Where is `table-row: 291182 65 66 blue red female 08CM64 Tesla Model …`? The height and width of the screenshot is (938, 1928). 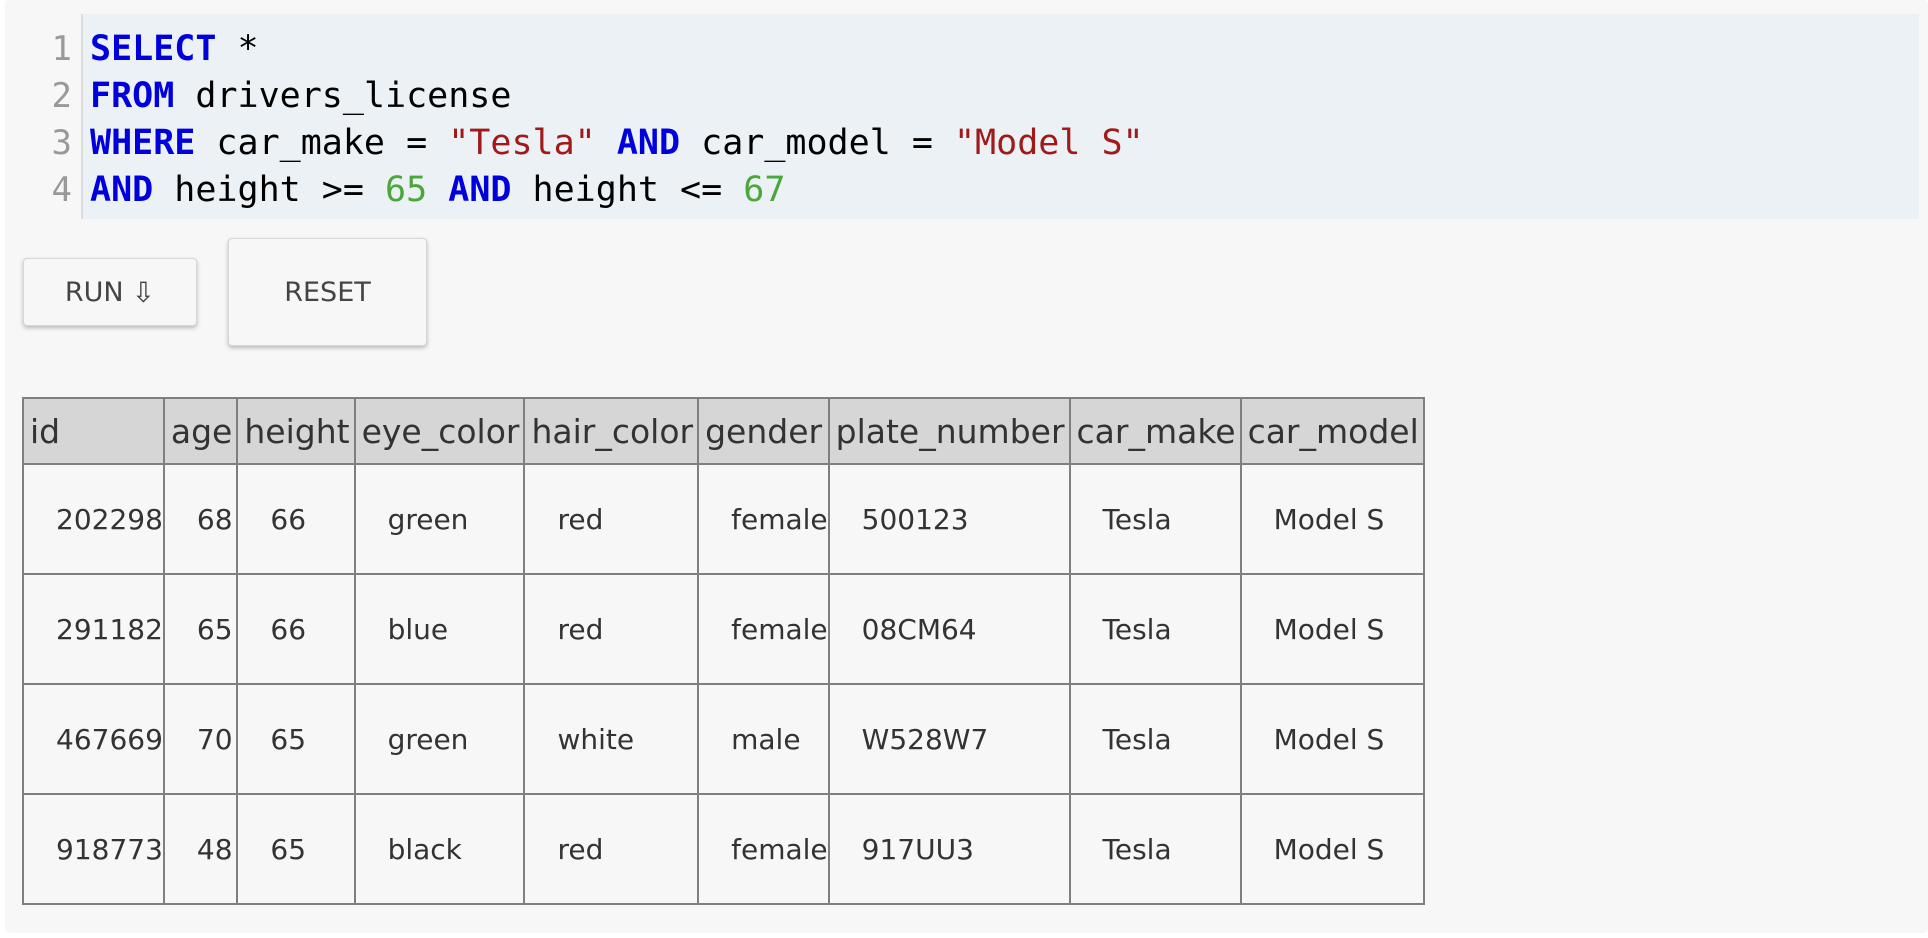
table-row: 291182 65 66 blue red female 08CM64 Tesla Model … is located at coordinates (723, 629).